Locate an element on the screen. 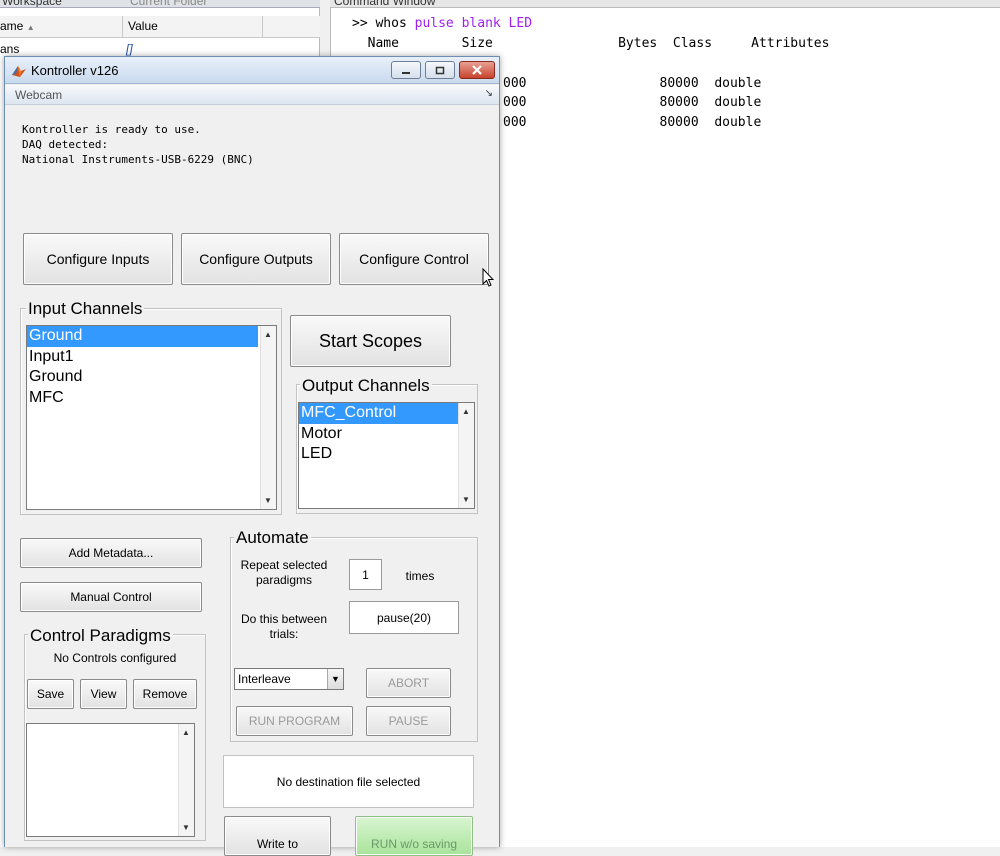 Image resolution: width=1000 pixels, height=856 pixels. list-item: Motor is located at coordinates (386, 434).